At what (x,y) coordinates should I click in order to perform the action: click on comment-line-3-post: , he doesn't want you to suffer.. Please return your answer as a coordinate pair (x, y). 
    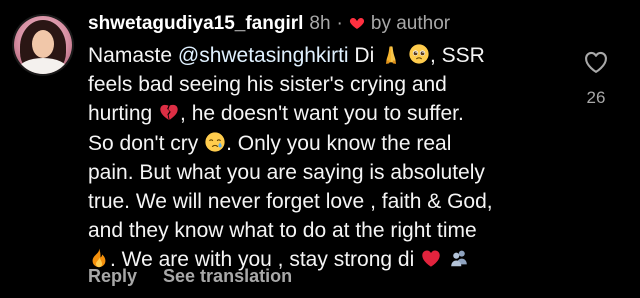
    Looking at the image, I should click on (322, 114).